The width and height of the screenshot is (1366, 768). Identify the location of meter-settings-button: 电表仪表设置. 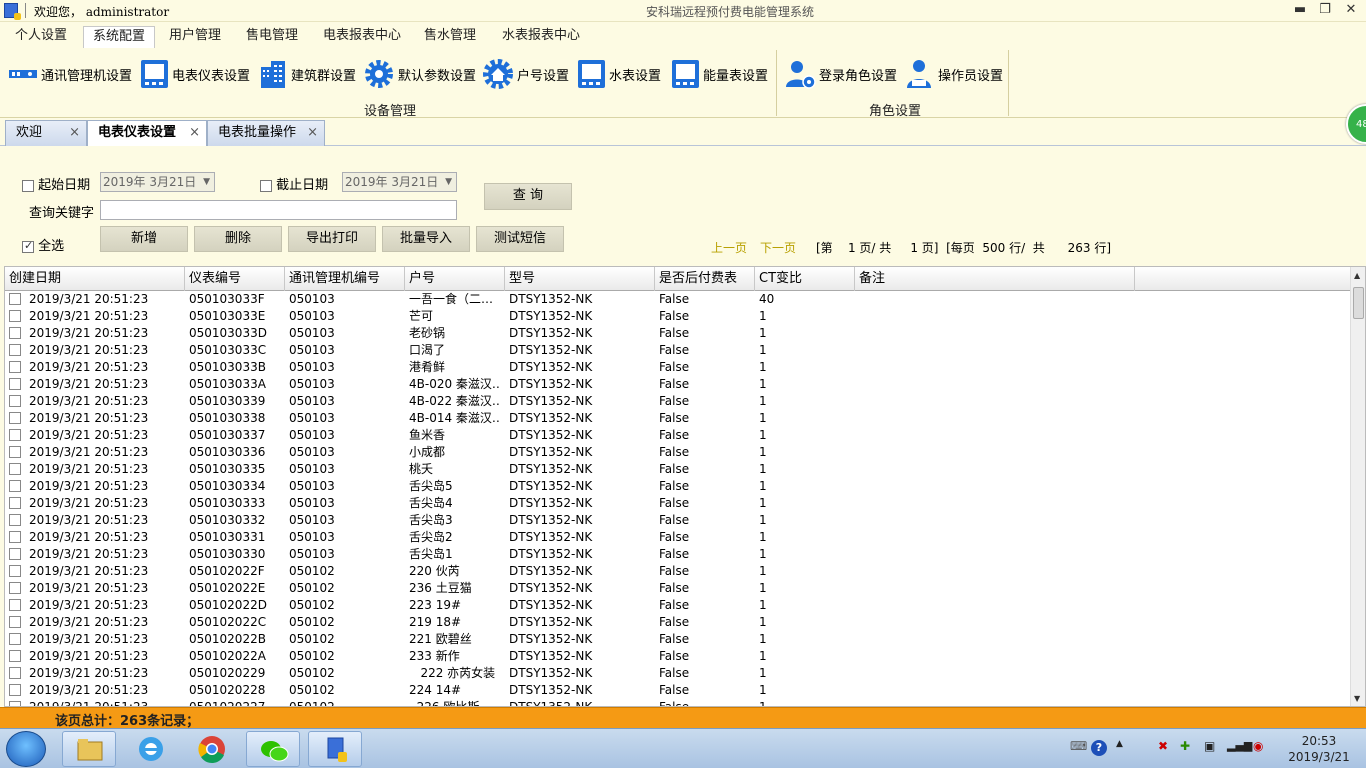
(195, 74).